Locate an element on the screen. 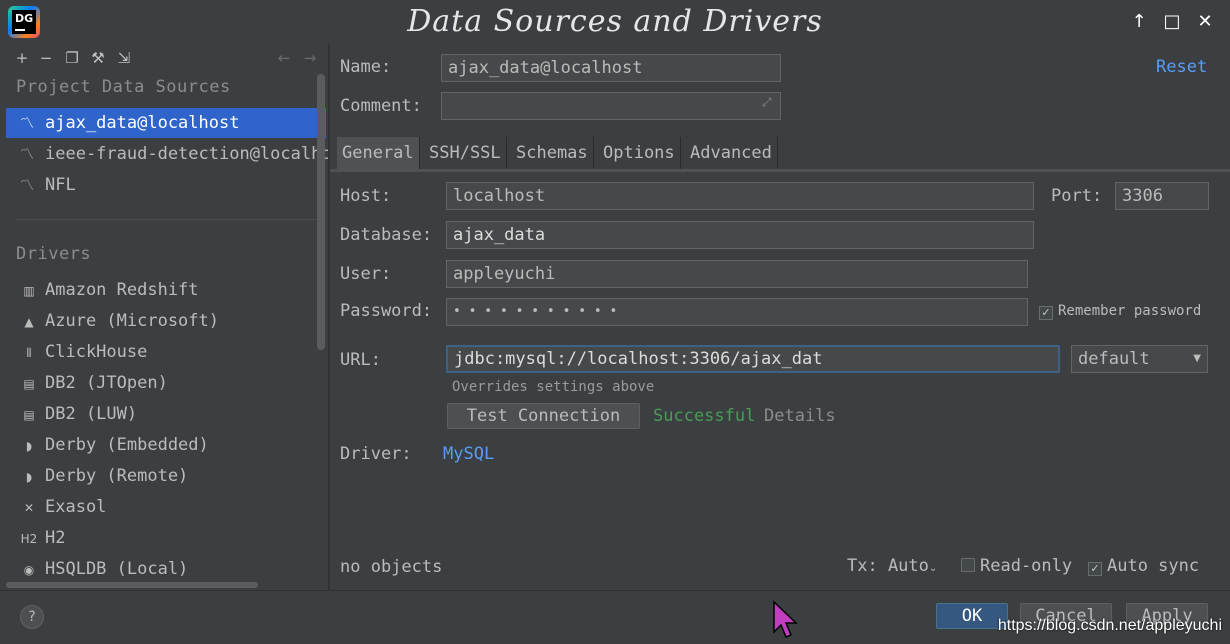 This screenshot has height=644, width=1230. driver-exasol: ✕ Exasol is located at coordinates (161, 507).